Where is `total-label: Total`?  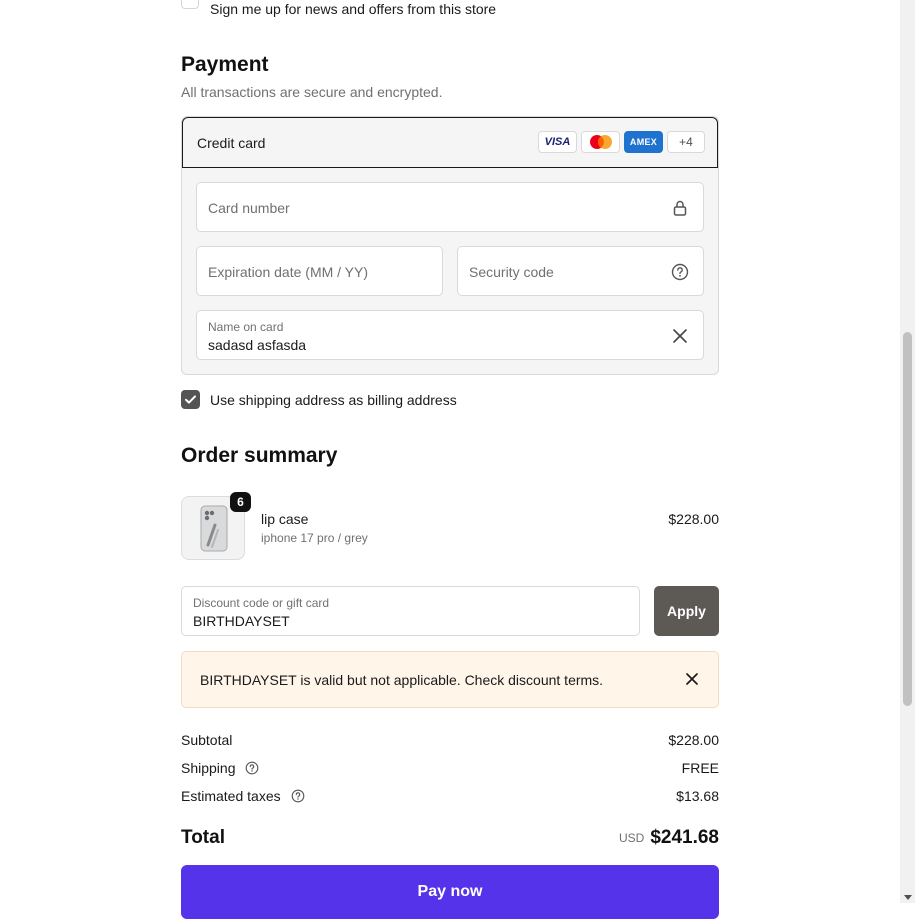 total-label: Total is located at coordinates (203, 837).